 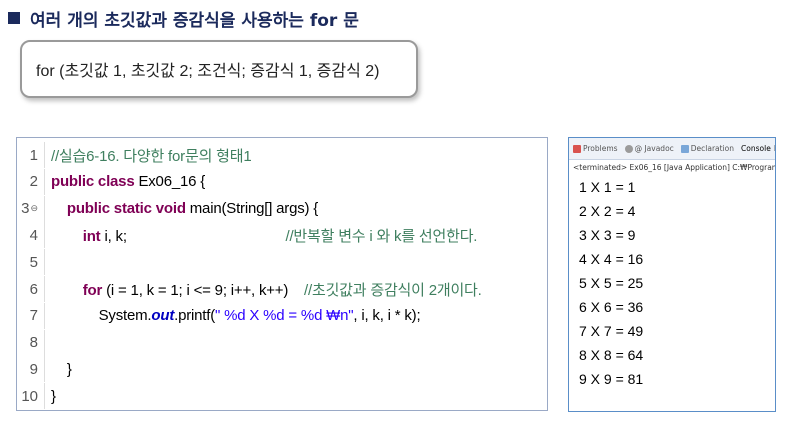 I want to click on code-token: Ex06_16 {, so click(x=170, y=182).